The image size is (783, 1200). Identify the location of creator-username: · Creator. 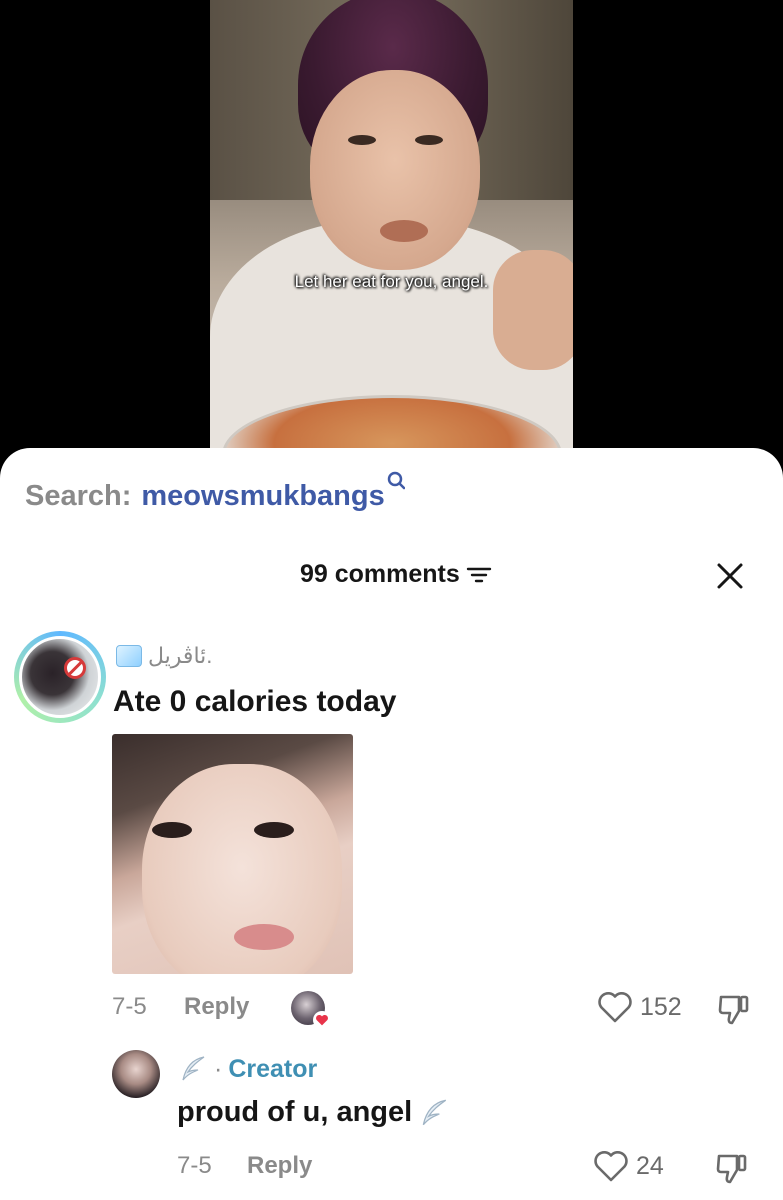
(247, 1069).